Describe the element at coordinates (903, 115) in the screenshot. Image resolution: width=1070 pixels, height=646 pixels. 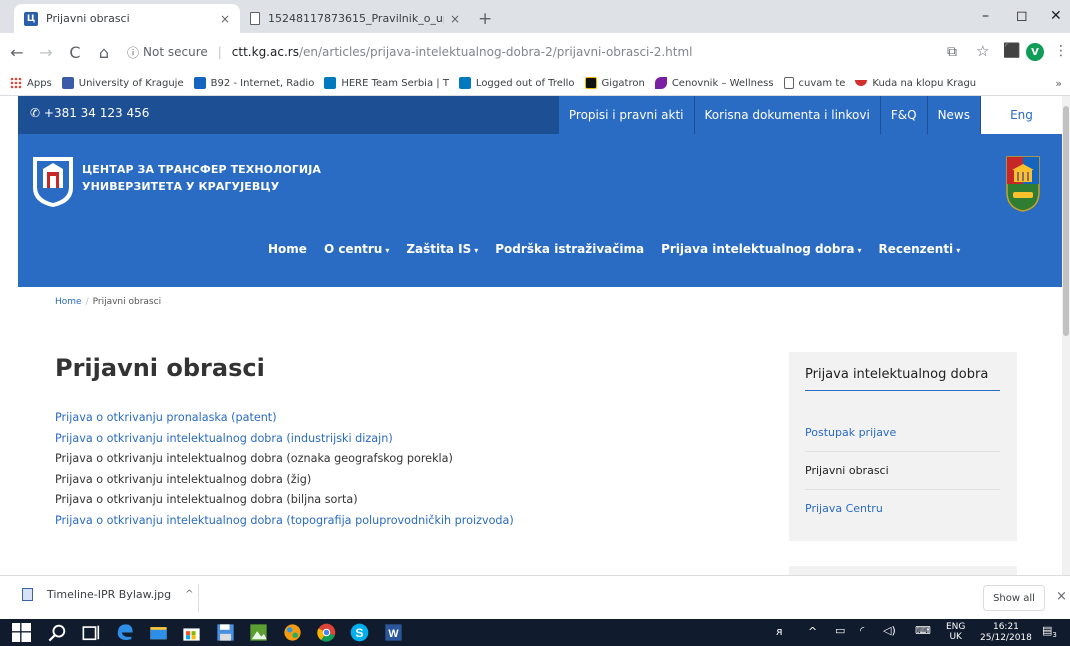
I see `top-link-fq: F&Q` at that location.